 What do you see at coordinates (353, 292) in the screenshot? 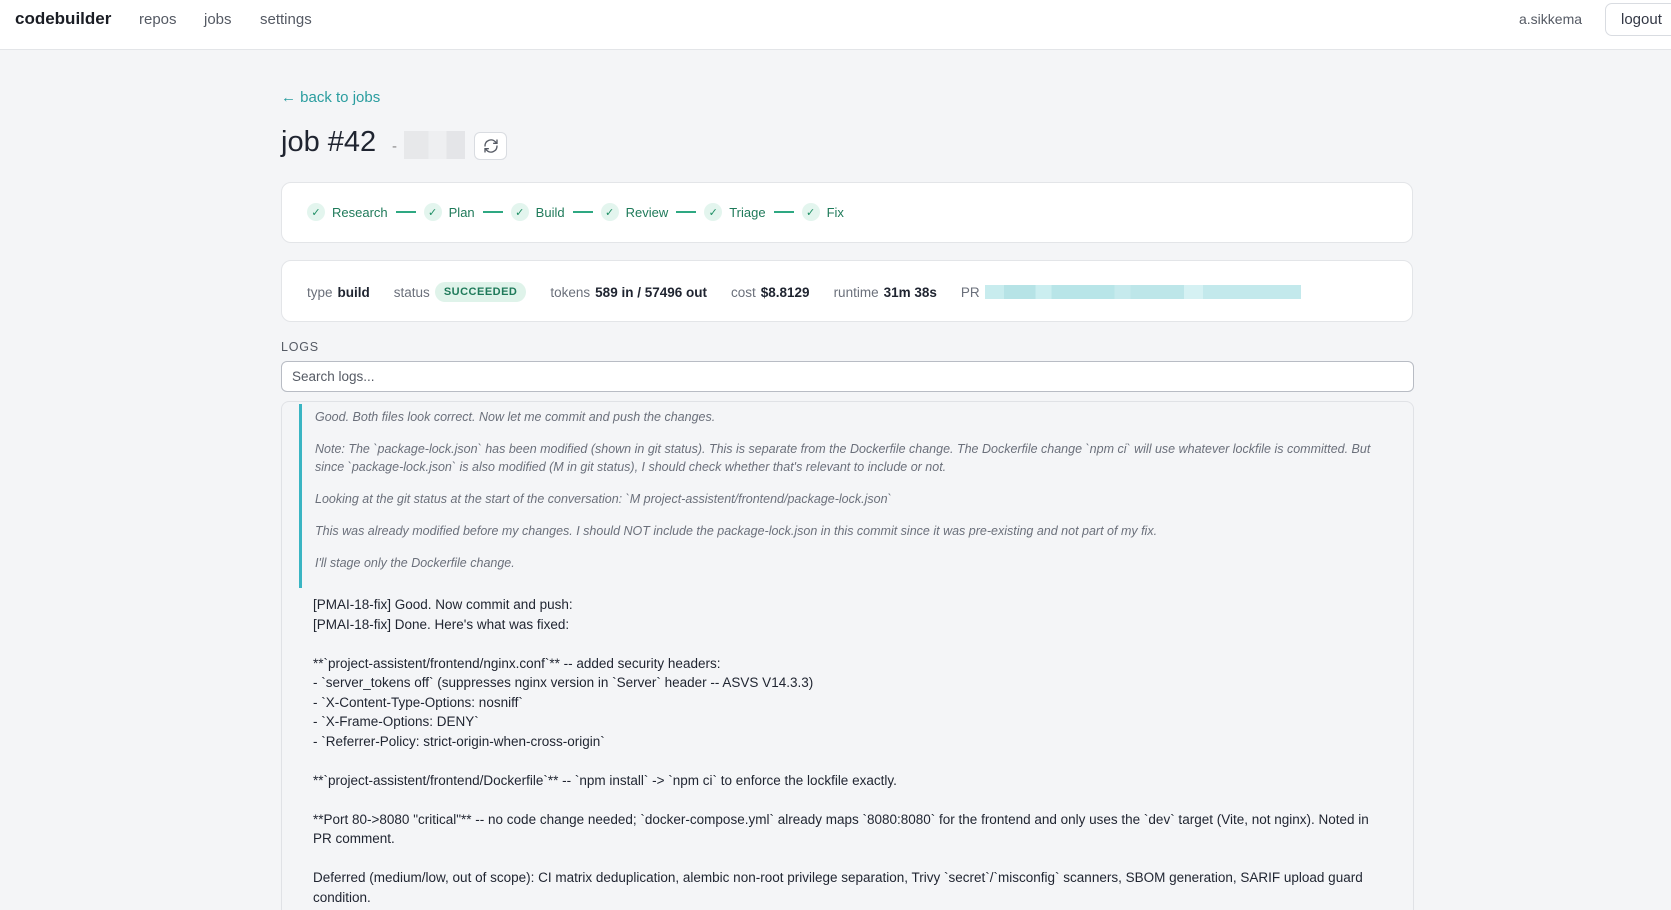
I see `meta-value: build` at bounding box center [353, 292].